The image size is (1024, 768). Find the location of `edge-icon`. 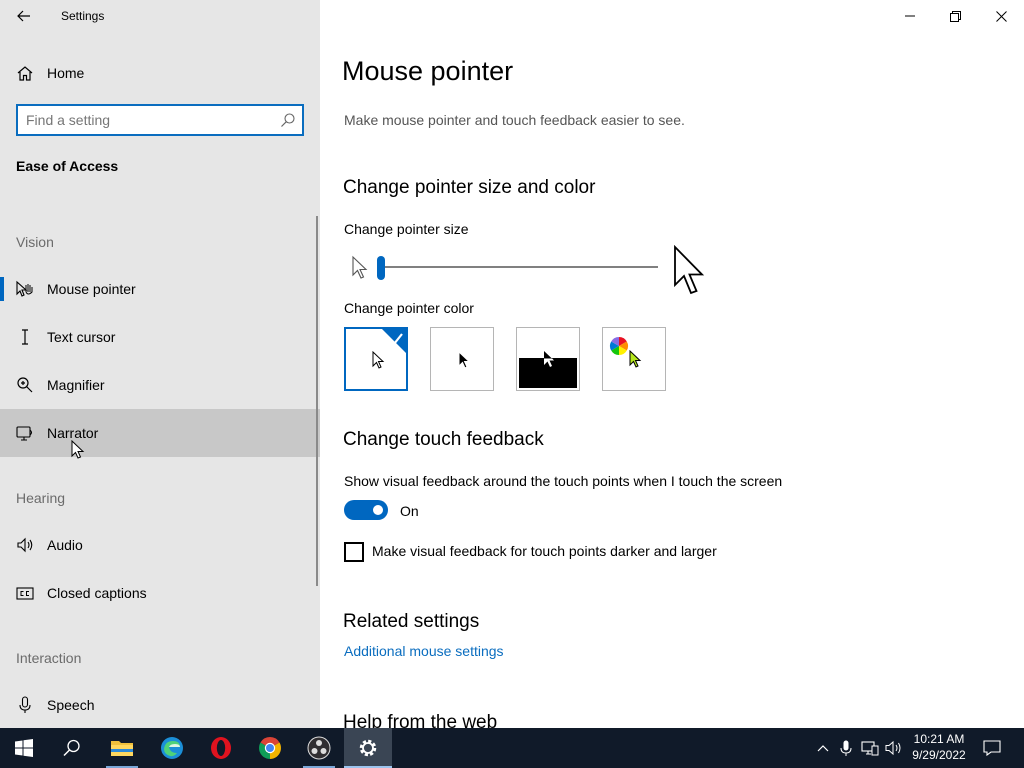

edge-icon is located at coordinates (172, 748).